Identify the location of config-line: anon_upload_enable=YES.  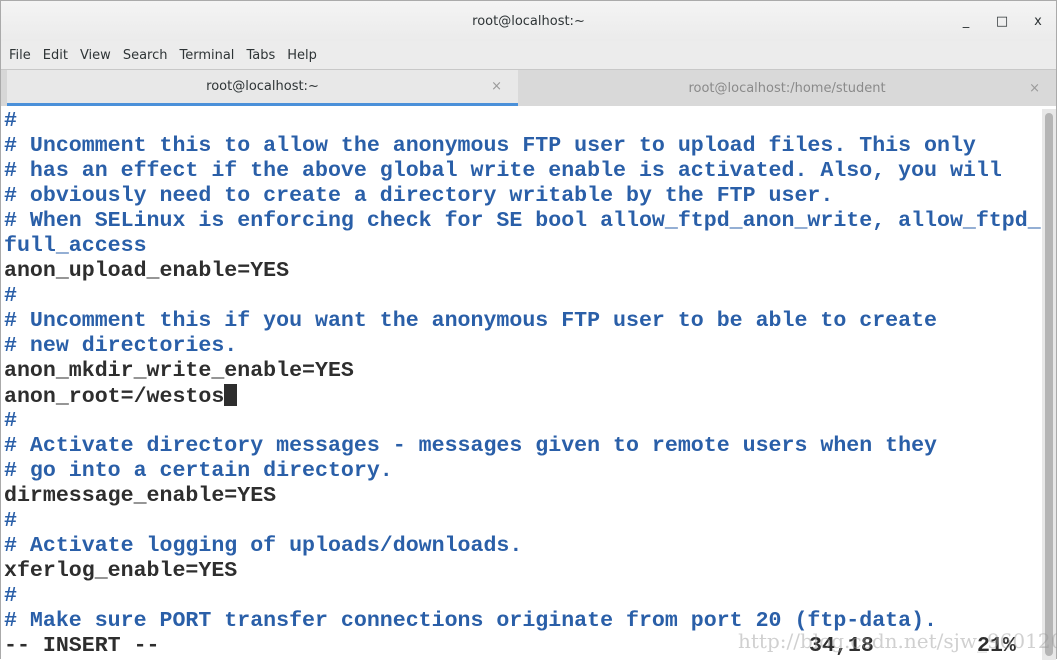
(524, 271).